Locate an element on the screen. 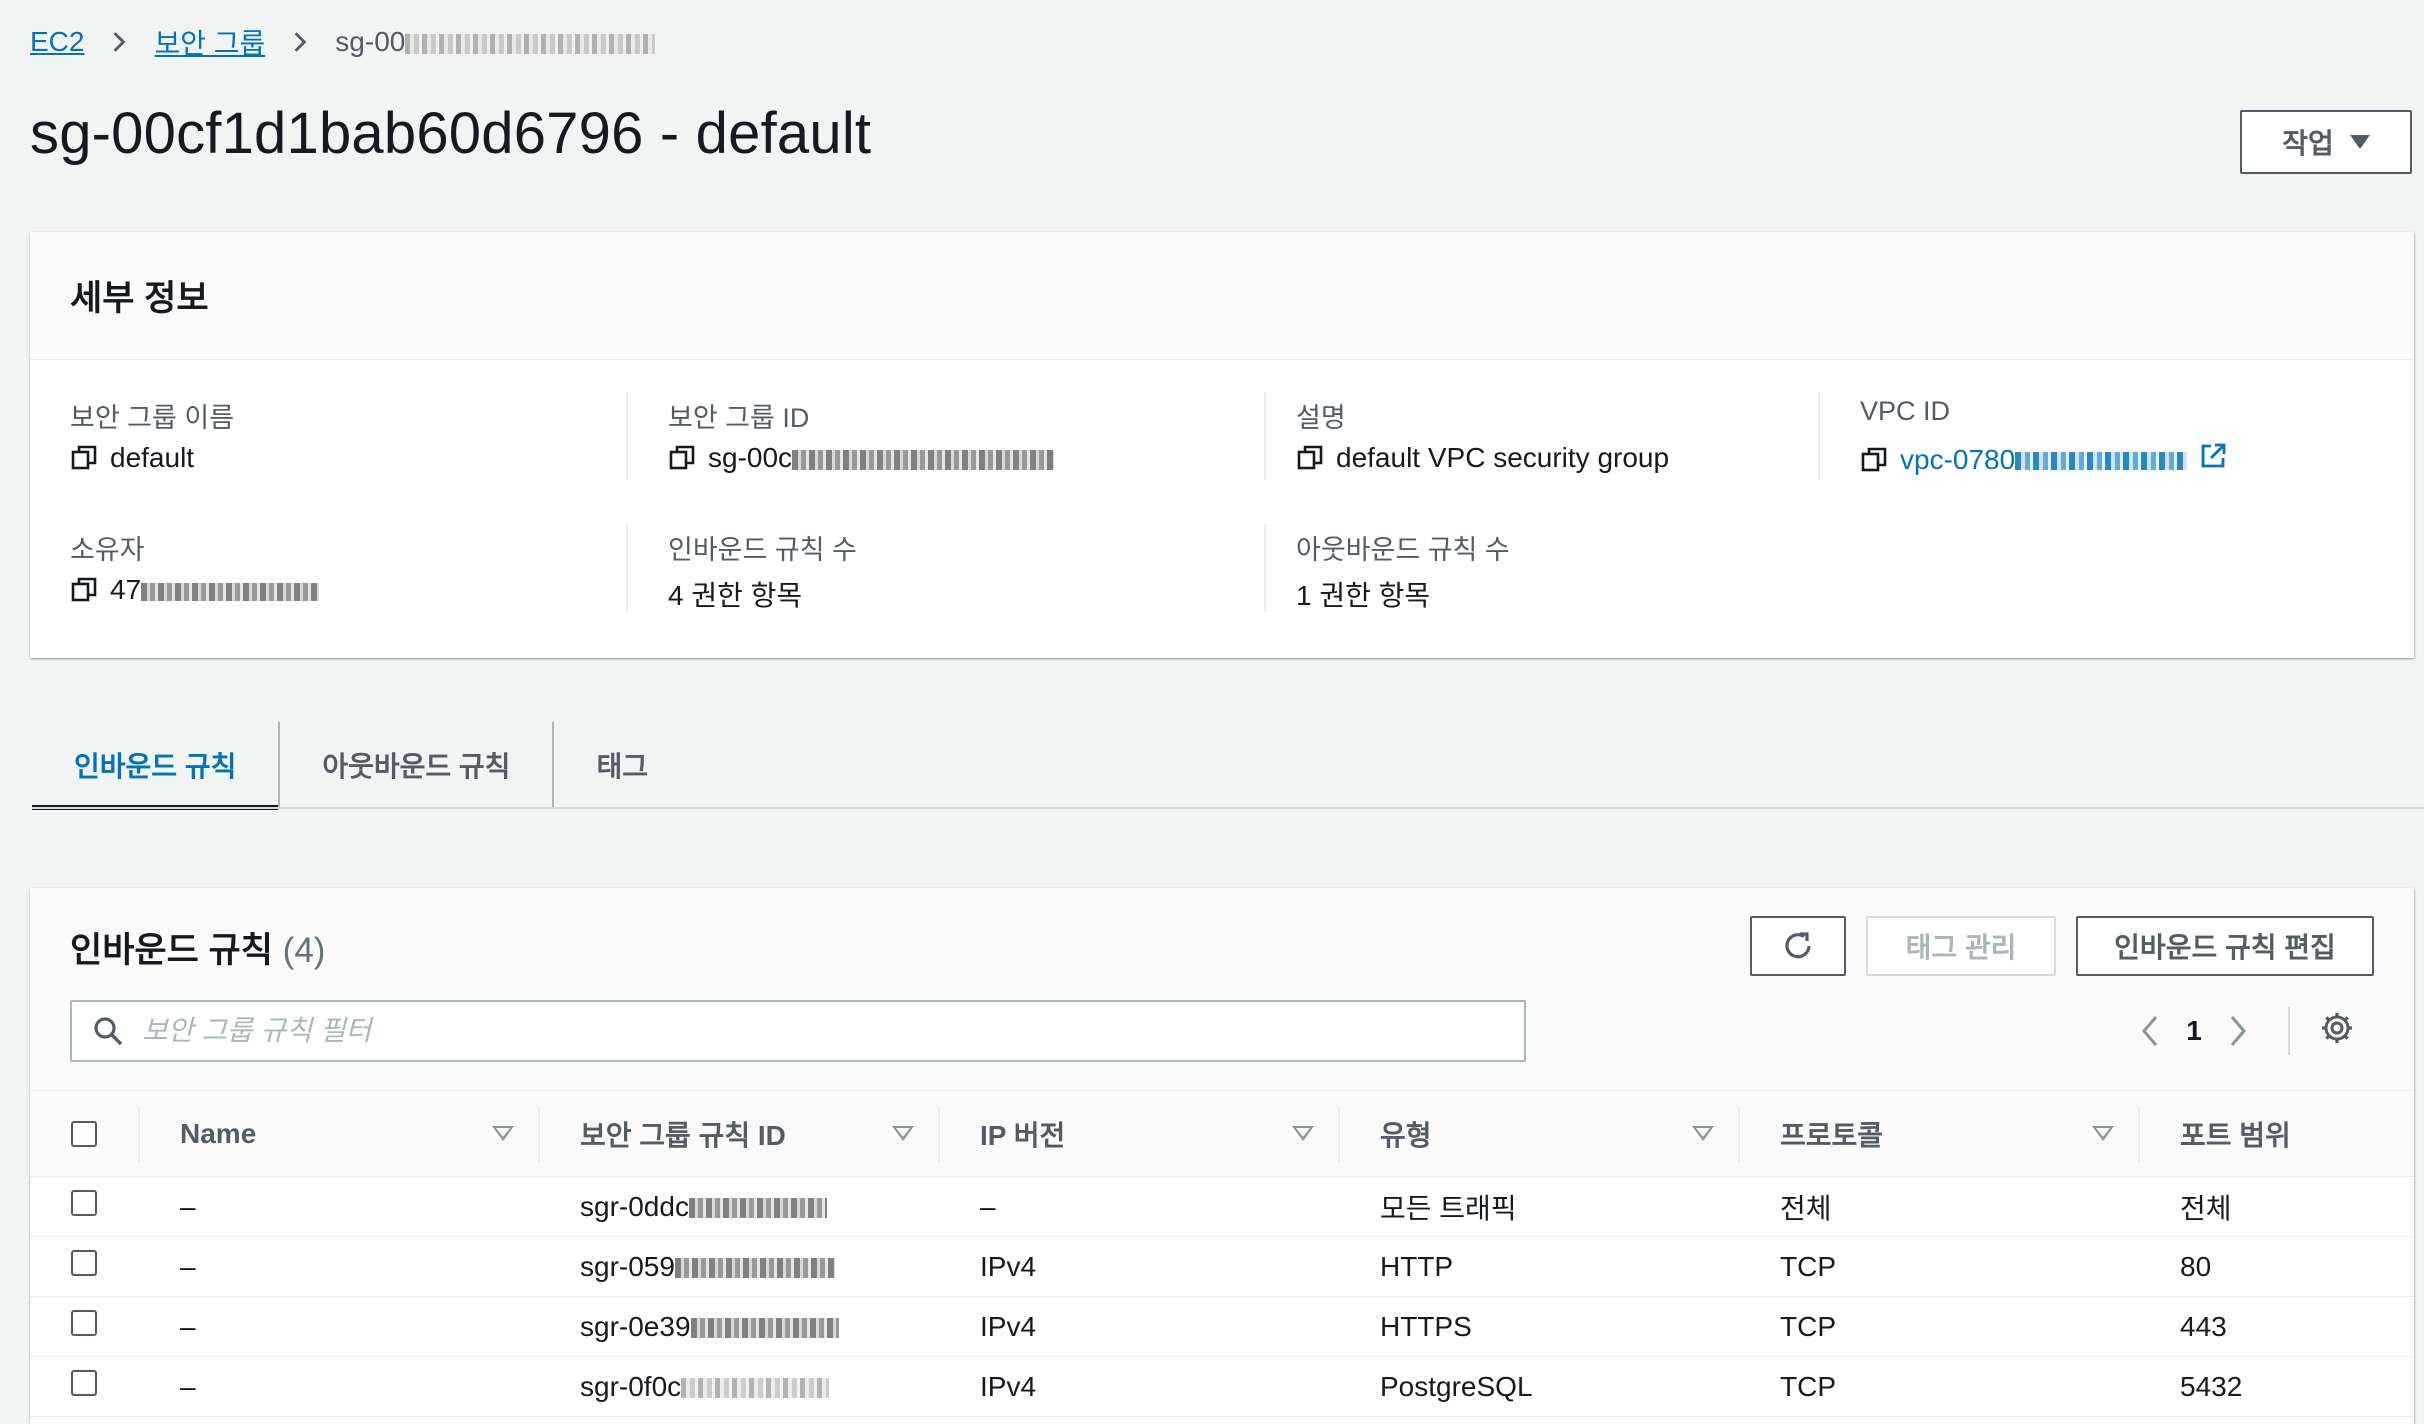 The height and width of the screenshot is (1424, 2424). vpc-id-link: vpc-0780 is located at coordinates (2044, 459).